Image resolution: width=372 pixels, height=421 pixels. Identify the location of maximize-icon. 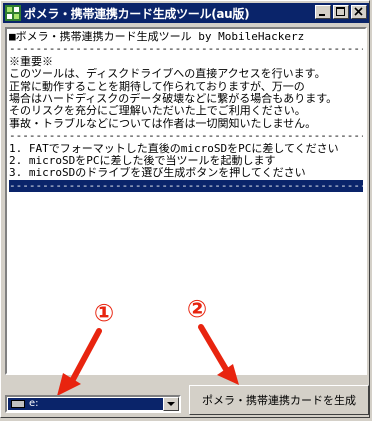
(340, 11).